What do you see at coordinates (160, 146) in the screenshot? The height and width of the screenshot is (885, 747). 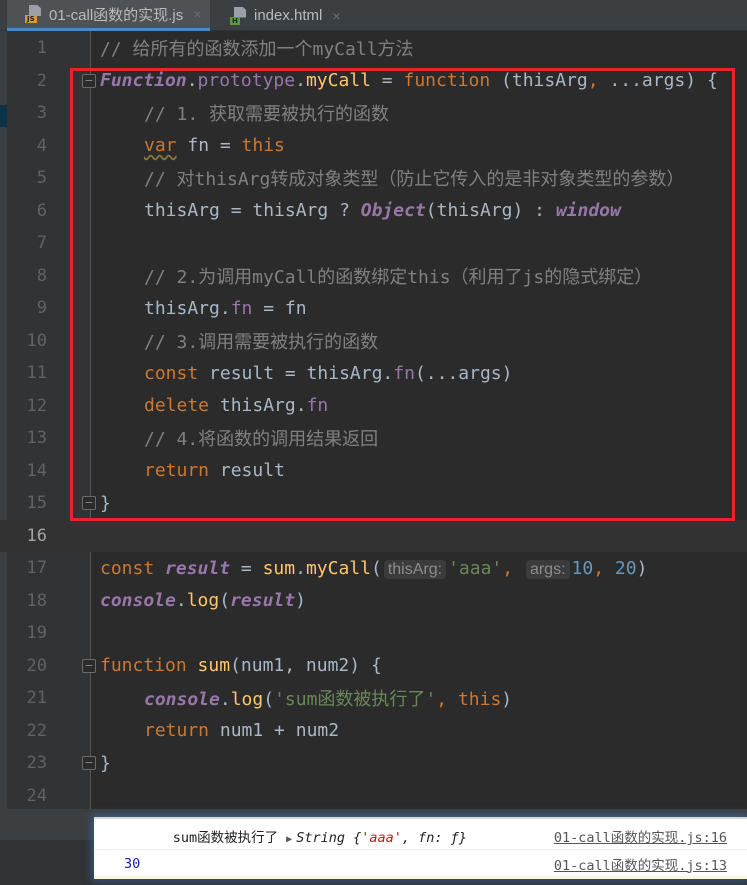 I see `token-keyword: var` at bounding box center [160, 146].